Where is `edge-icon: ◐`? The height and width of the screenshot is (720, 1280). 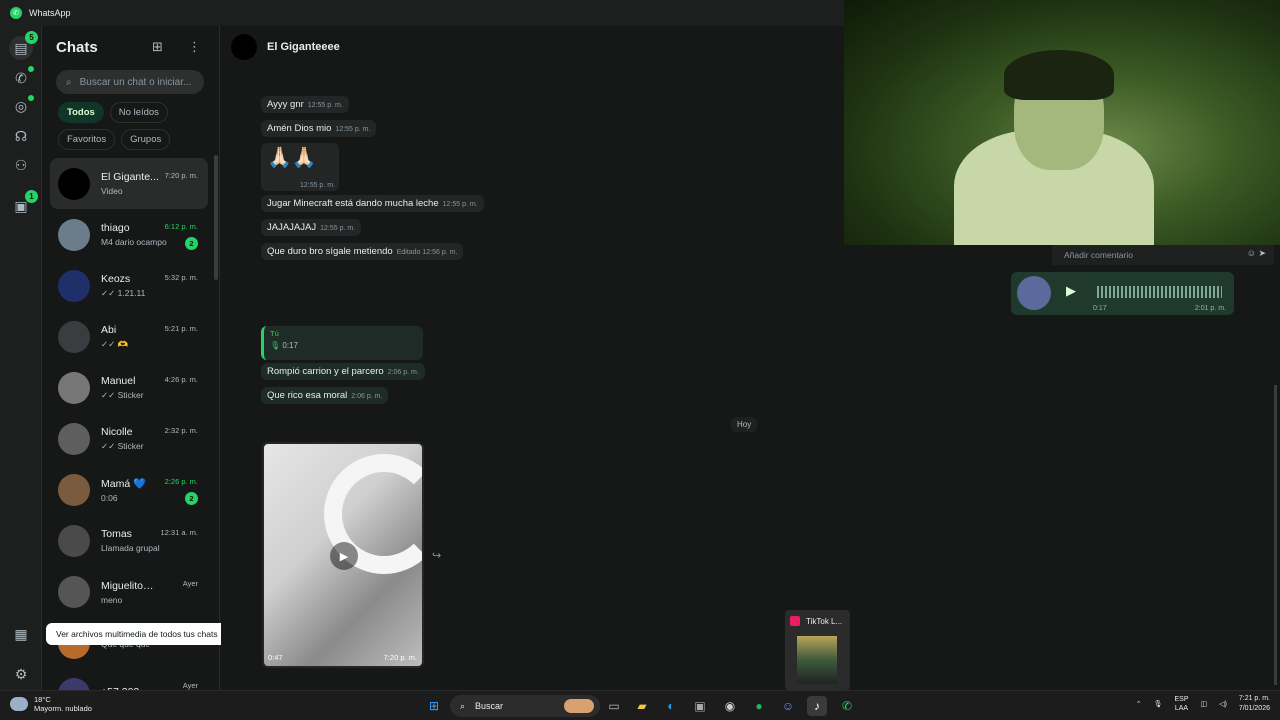 edge-icon: ◐ is located at coordinates (671, 706).